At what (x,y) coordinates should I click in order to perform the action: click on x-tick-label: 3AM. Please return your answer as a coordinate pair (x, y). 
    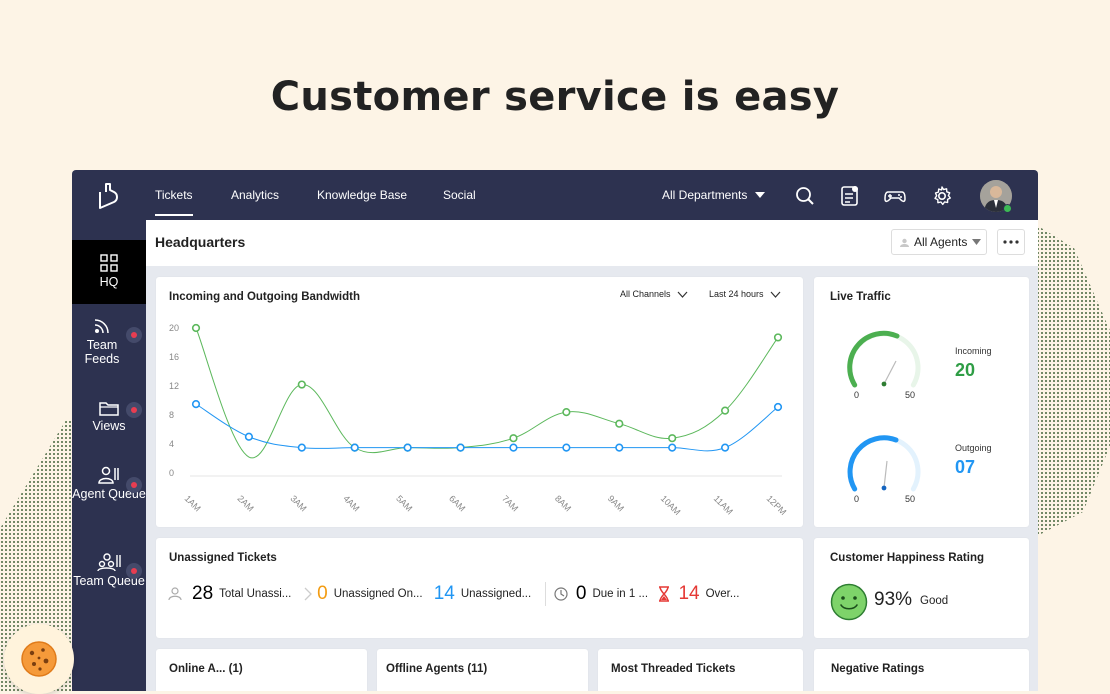
    Looking at the image, I should click on (298, 503).